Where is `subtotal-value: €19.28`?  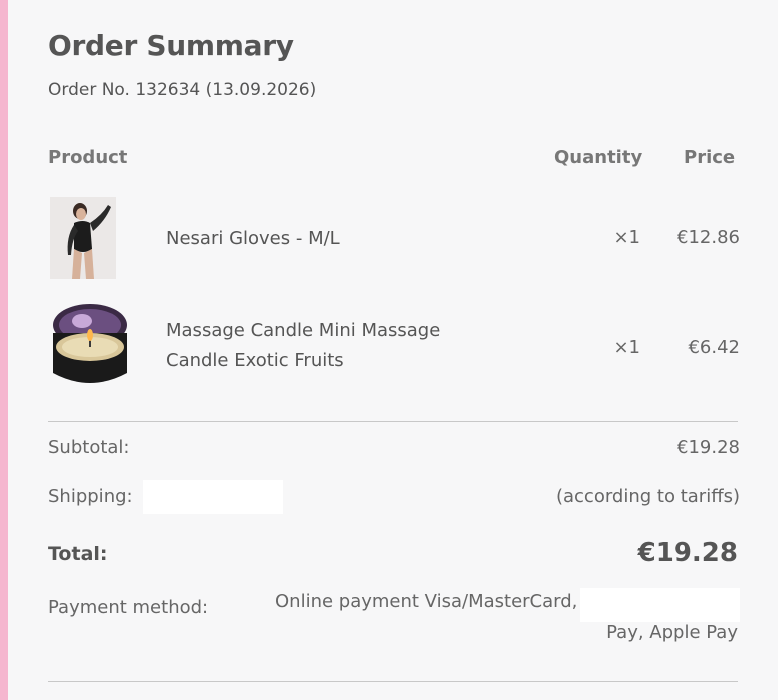 subtotal-value: €19.28 is located at coordinates (708, 447).